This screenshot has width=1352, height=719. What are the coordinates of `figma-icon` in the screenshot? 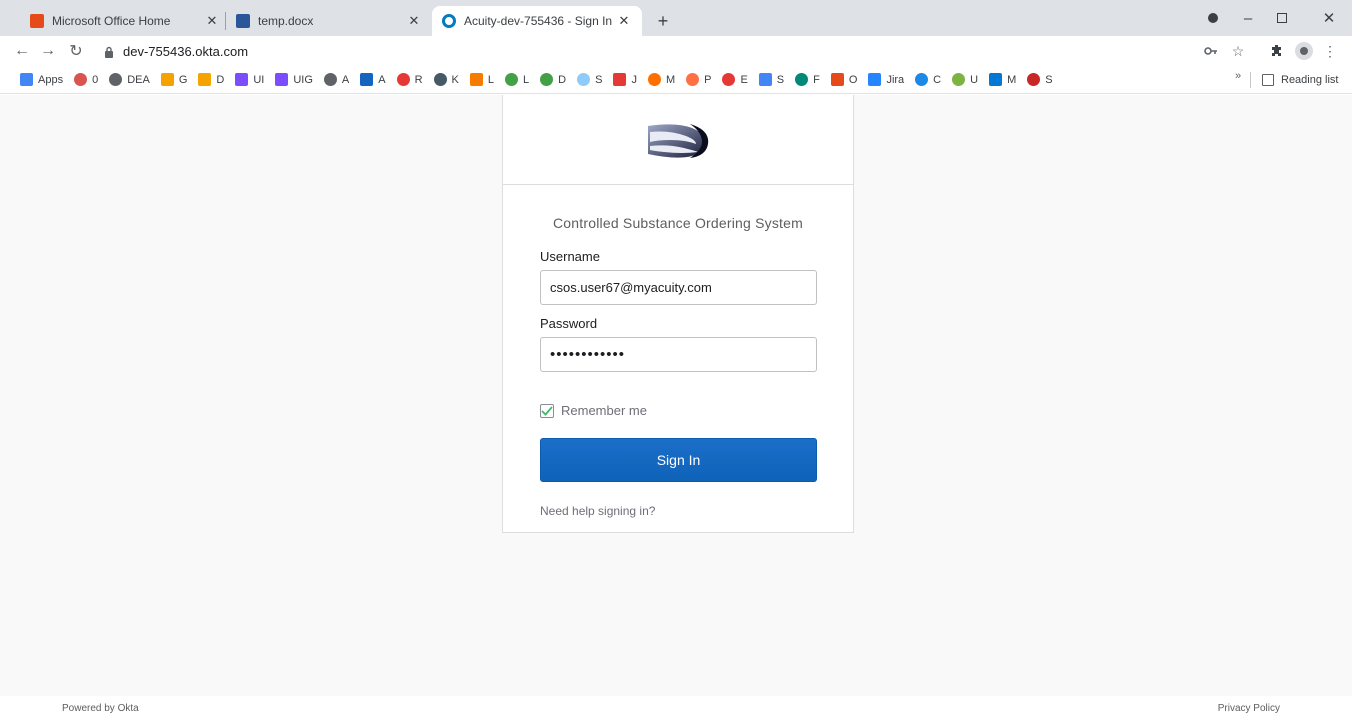 It's located at (282, 79).